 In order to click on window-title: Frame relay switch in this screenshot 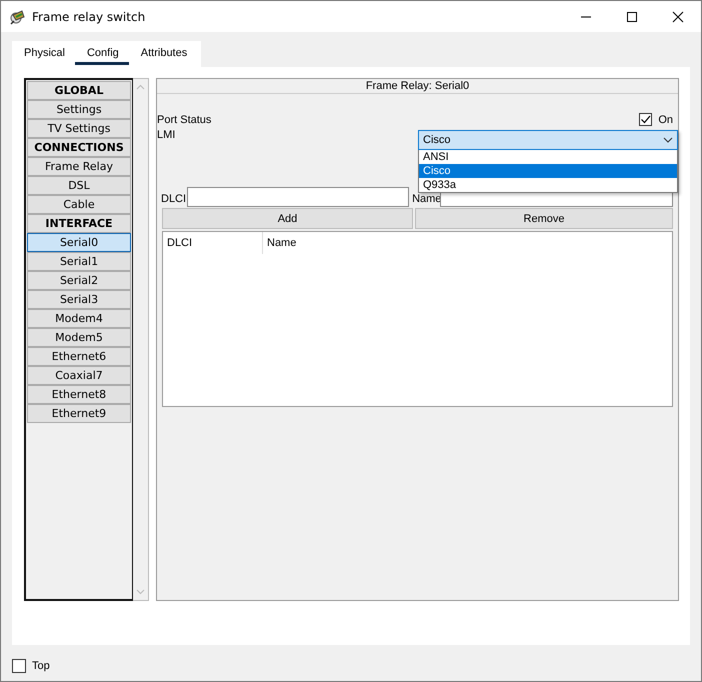, I will do `click(89, 17)`.